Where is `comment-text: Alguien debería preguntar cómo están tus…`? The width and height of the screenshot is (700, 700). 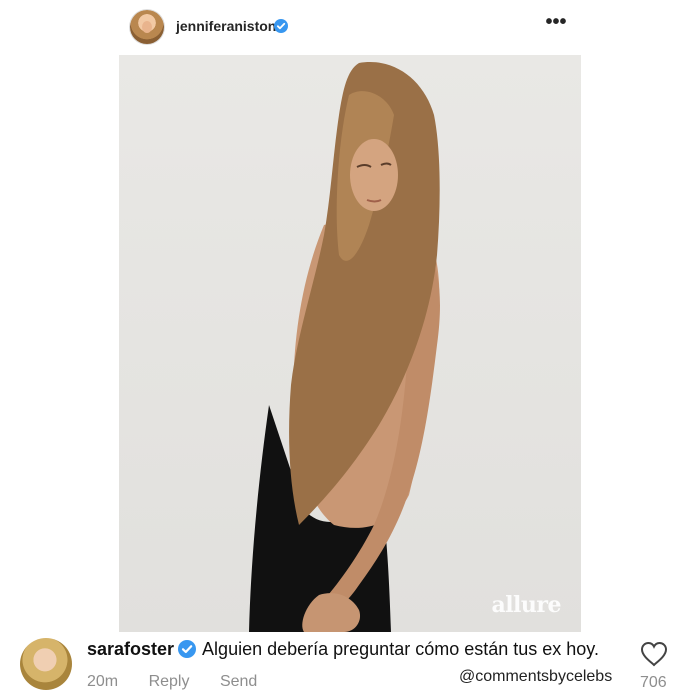 comment-text: Alguien debería preguntar cómo están tus… is located at coordinates (400, 649).